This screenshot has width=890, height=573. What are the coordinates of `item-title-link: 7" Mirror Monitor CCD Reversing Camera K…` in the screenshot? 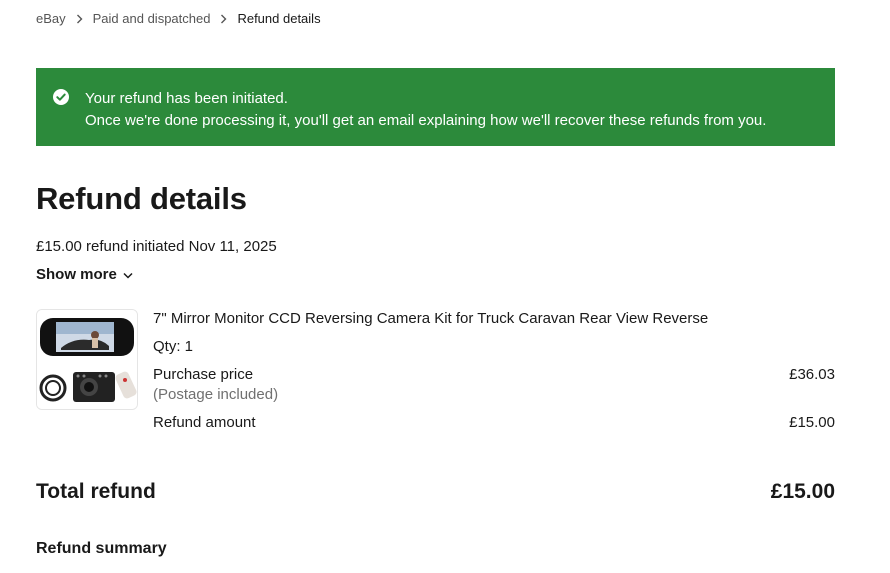 It's located at (430, 318).